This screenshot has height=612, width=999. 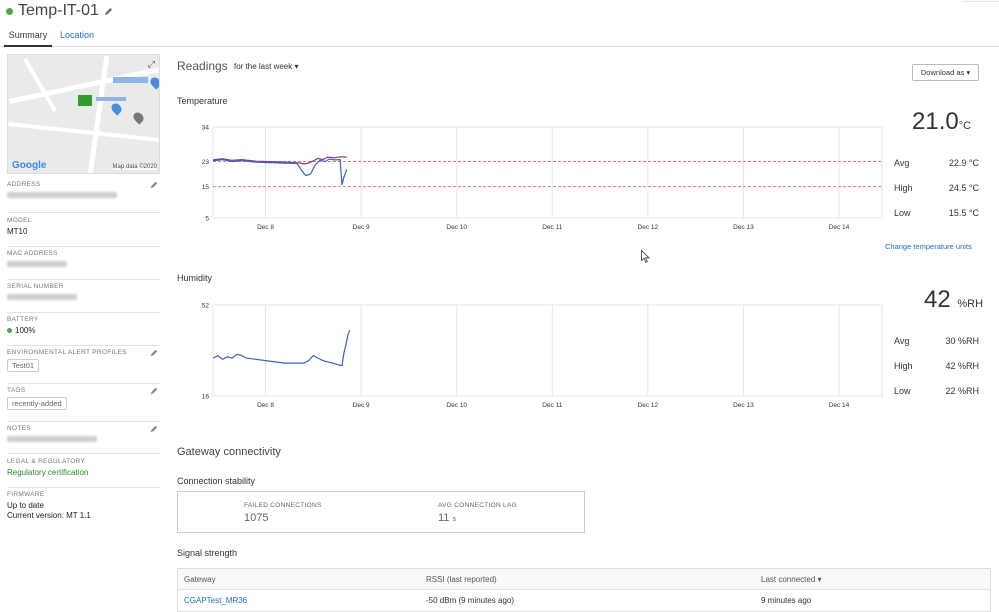 What do you see at coordinates (265, 405) in the screenshot?
I see `humidity-x-tick-label: Dec 8` at bounding box center [265, 405].